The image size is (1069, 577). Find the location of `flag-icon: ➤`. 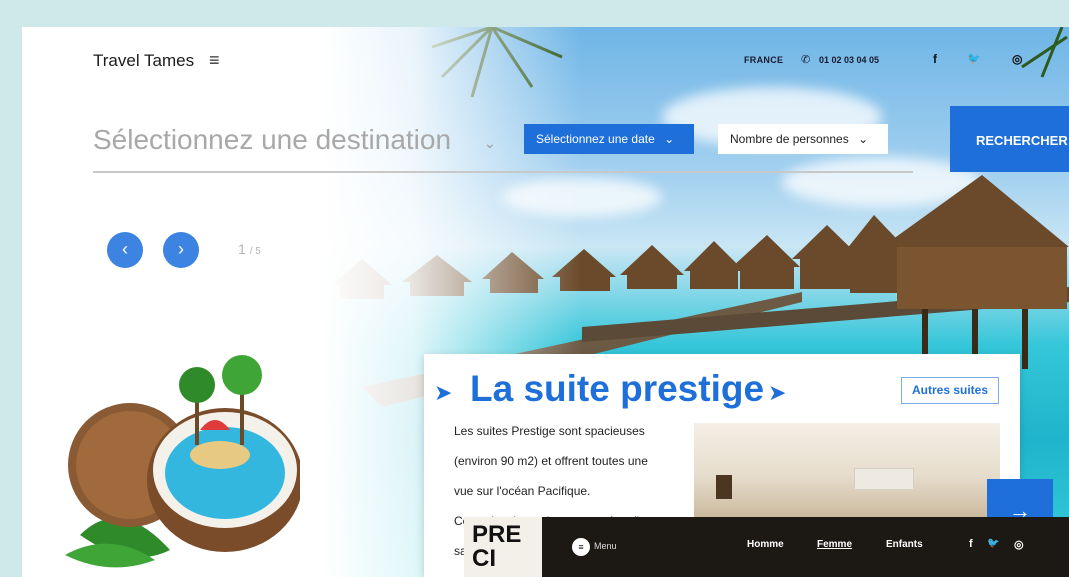

flag-icon: ➤ is located at coordinates (443, 392).